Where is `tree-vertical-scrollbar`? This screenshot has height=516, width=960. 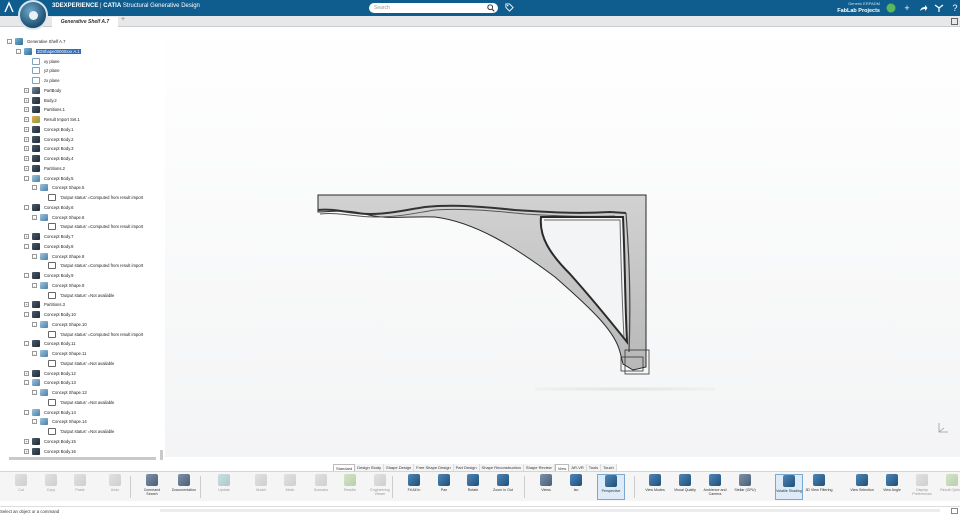 tree-vertical-scrollbar is located at coordinates (161, 455).